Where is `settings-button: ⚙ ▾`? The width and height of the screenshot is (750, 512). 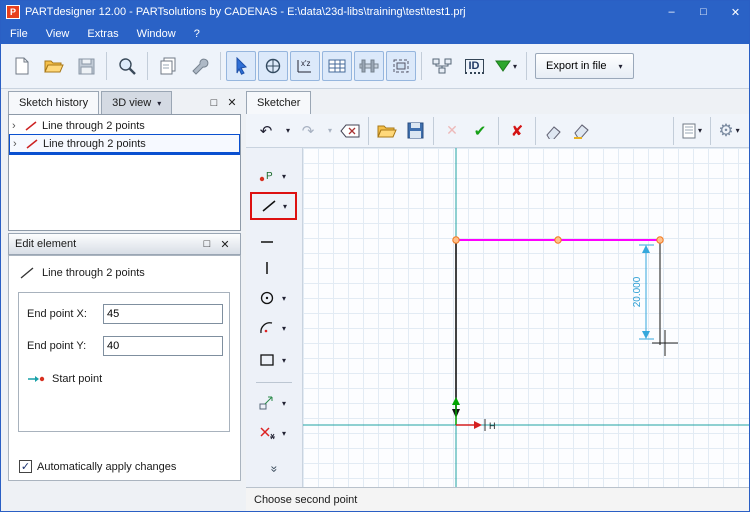 settings-button: ⚙ ▾ is located at coordinates (729, 131).